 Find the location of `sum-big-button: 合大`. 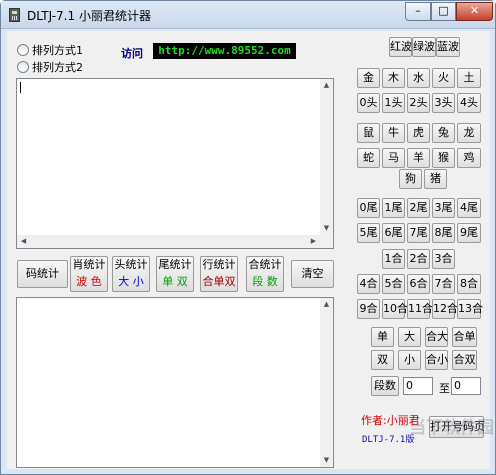

sum-big-button: 合大 is located at coordinates (436, 337).